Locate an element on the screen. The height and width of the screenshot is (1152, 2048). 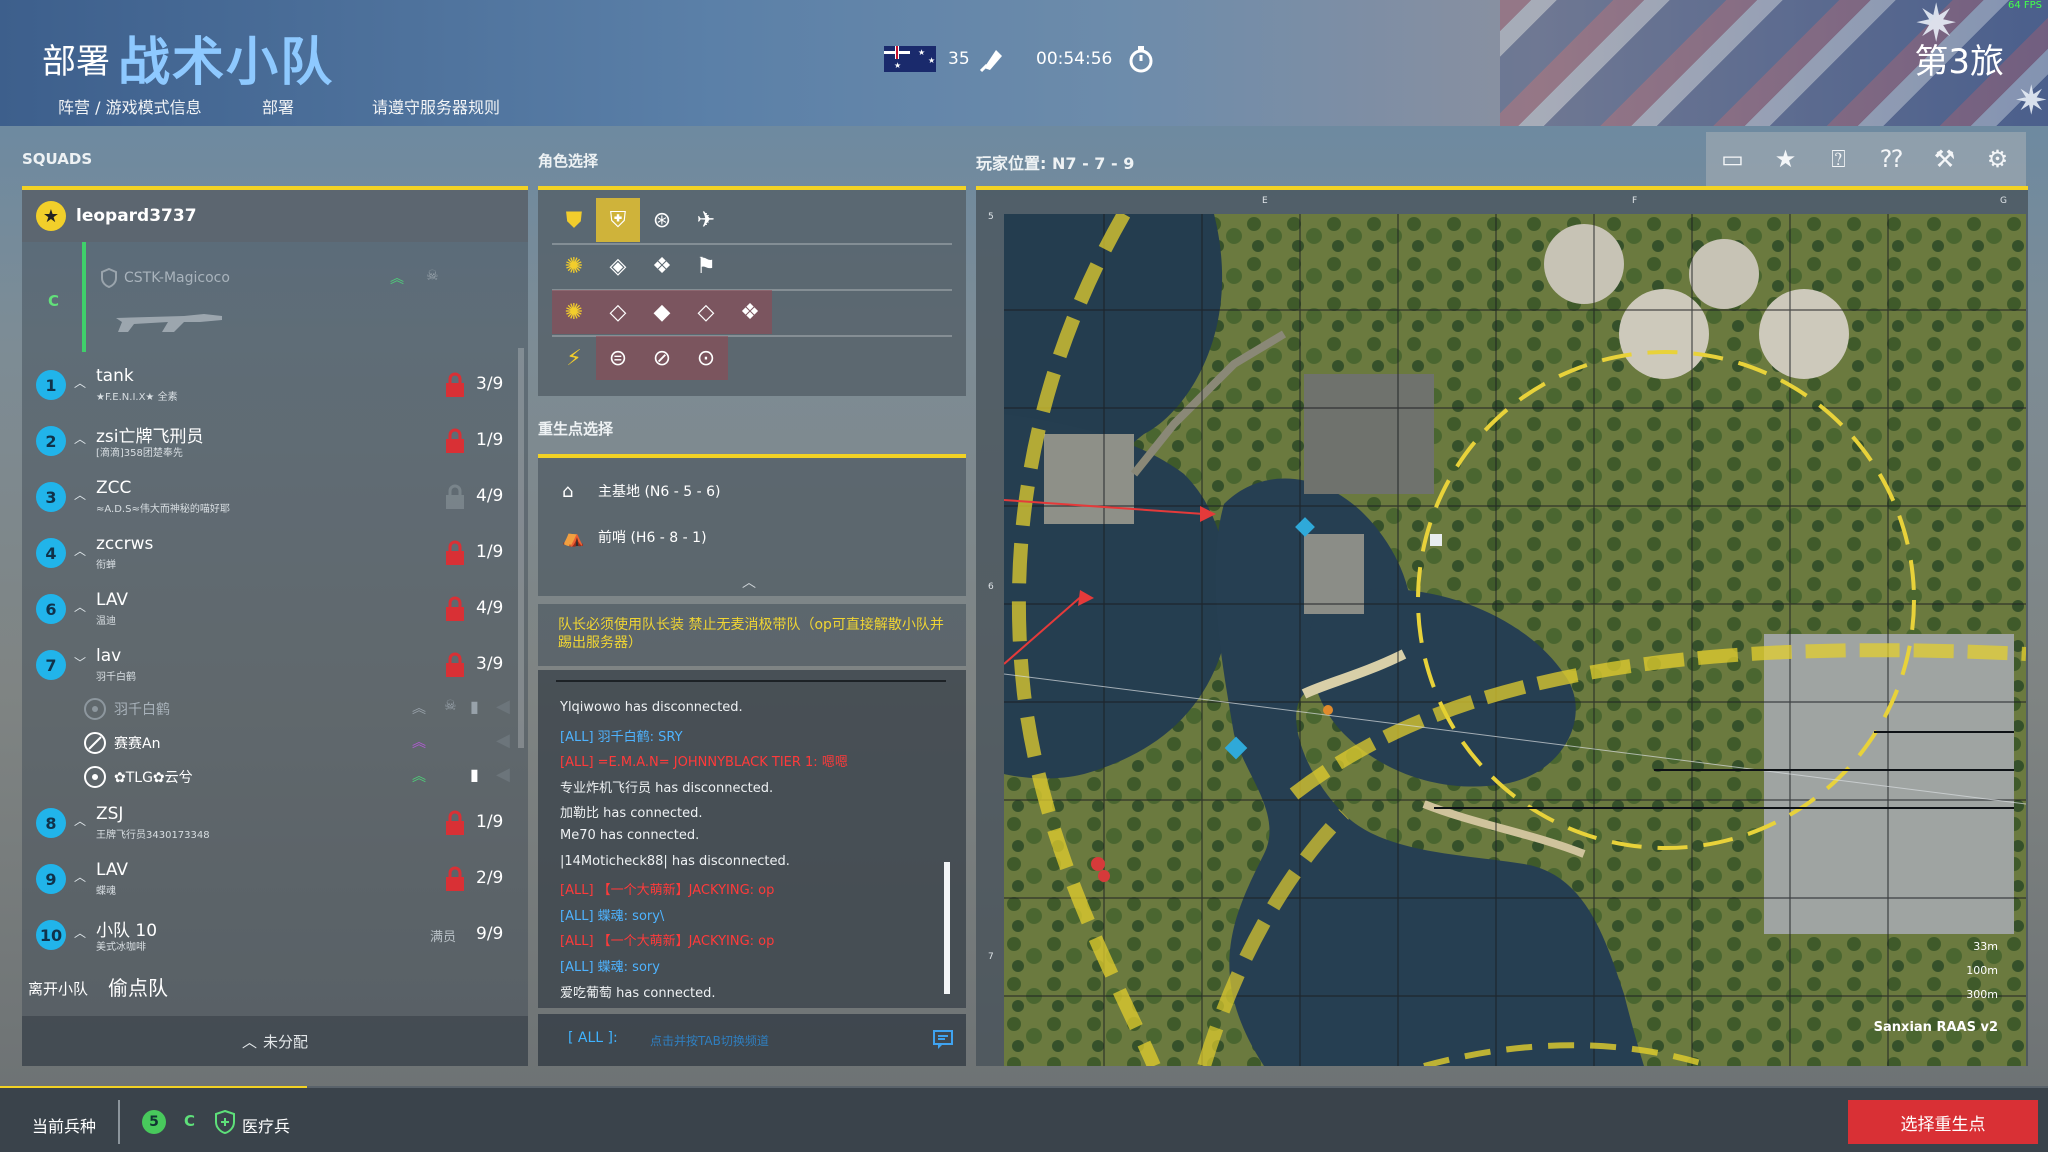
flag-role-icon: ⚑ is located at coordinates (706, 266).